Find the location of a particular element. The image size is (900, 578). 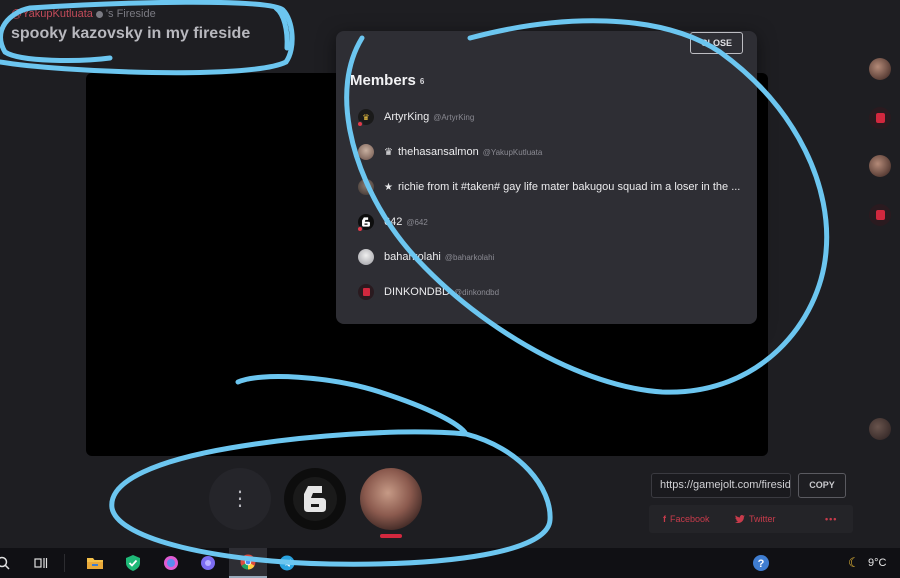

share-more-button: ••• is located at coordinates (831, 519).